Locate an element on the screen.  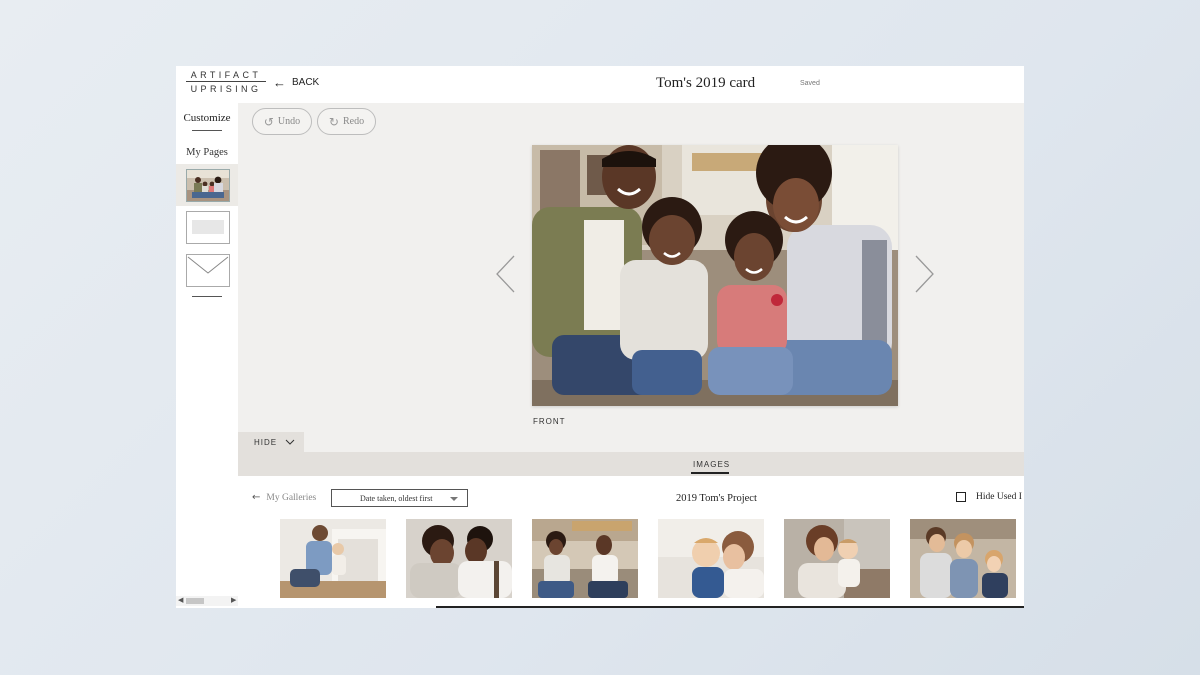
sidebar-divider is located at coordinates (207, 296).